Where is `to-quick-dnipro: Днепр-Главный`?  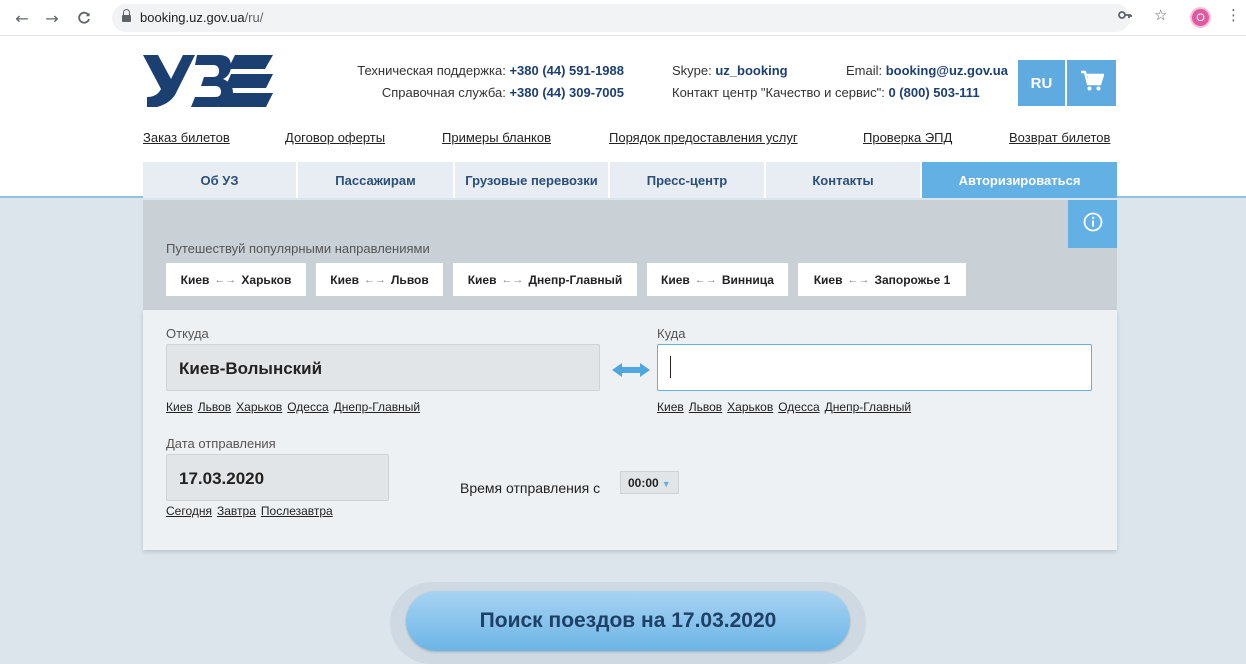 to-quick-dnipro: Днепр-Главный is located at coordinates (868, 407).